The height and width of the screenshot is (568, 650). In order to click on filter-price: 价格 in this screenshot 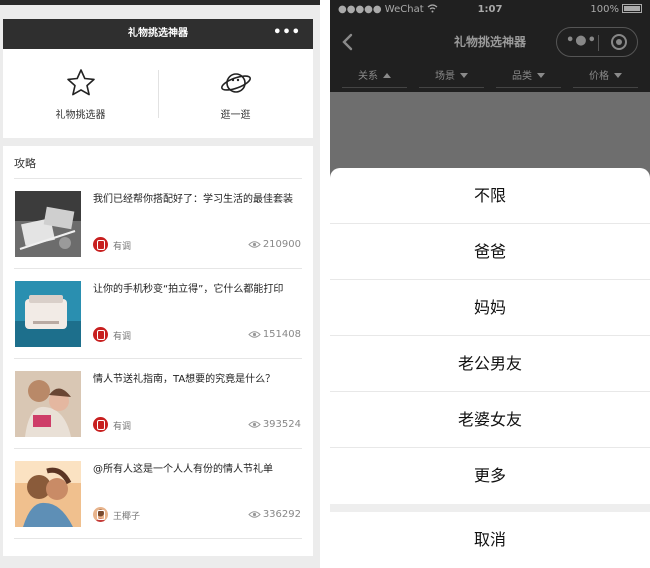, I will do `click(605, 77)`.